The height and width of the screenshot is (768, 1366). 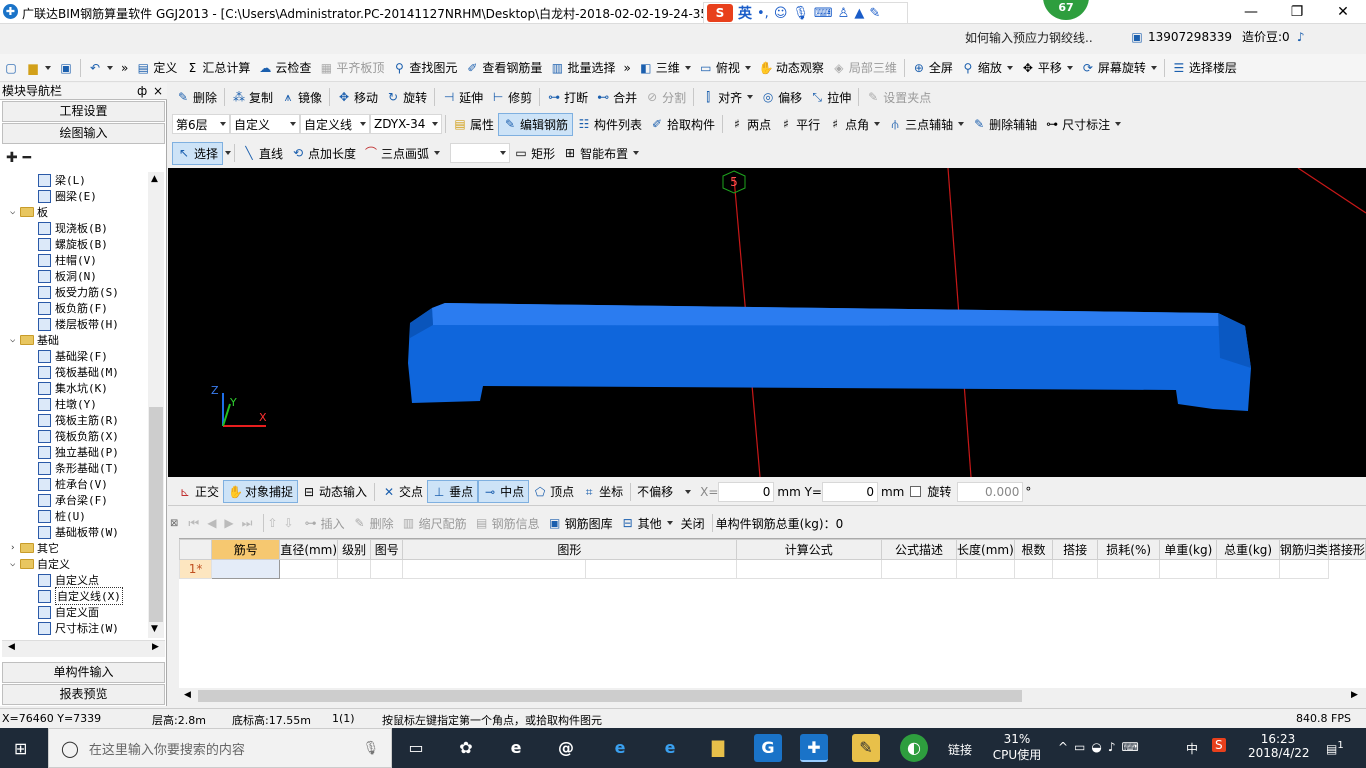 I want to click on tree-item: 基础板带(W), so click(x=75, y=532).